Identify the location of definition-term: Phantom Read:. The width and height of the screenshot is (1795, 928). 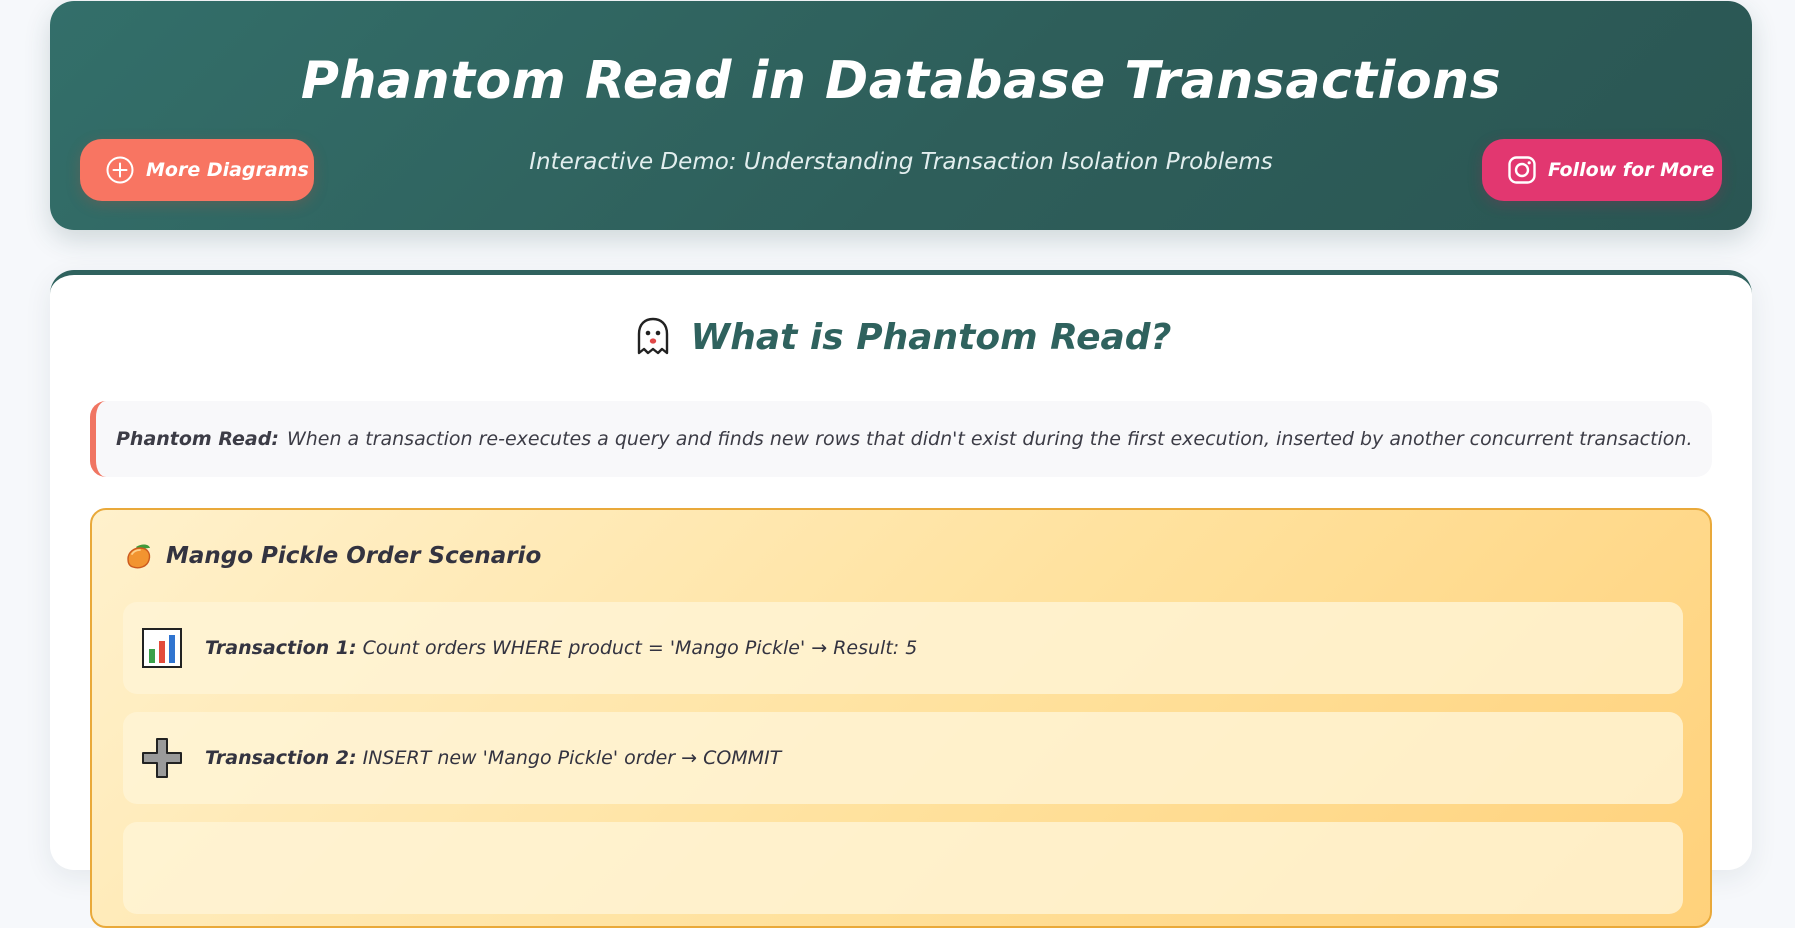
(197, 439).